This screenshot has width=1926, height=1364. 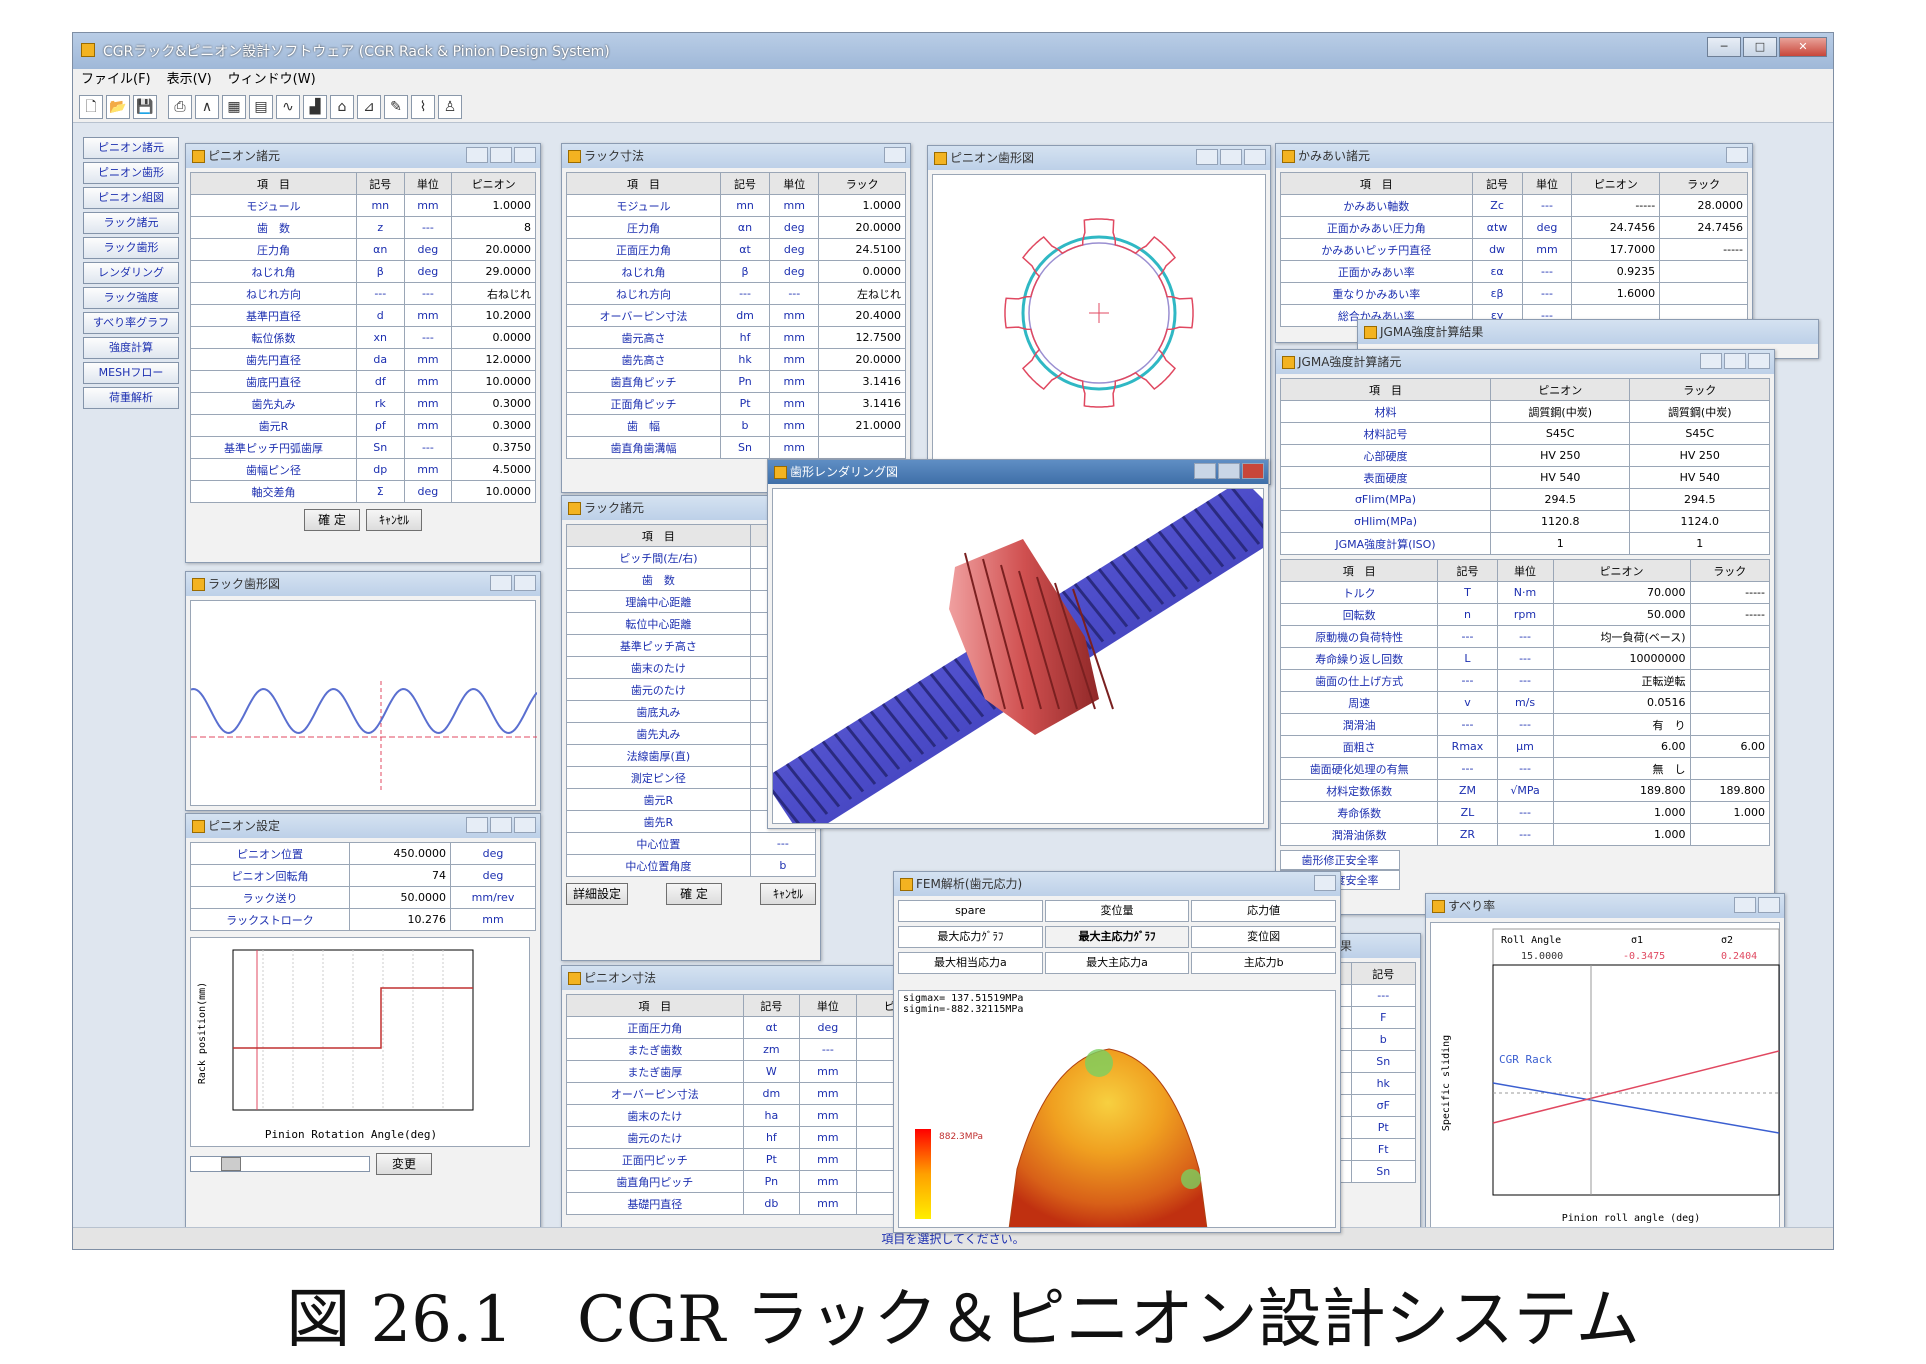 I want to click on chart-icon: ▟, so click(x=315, y=106).